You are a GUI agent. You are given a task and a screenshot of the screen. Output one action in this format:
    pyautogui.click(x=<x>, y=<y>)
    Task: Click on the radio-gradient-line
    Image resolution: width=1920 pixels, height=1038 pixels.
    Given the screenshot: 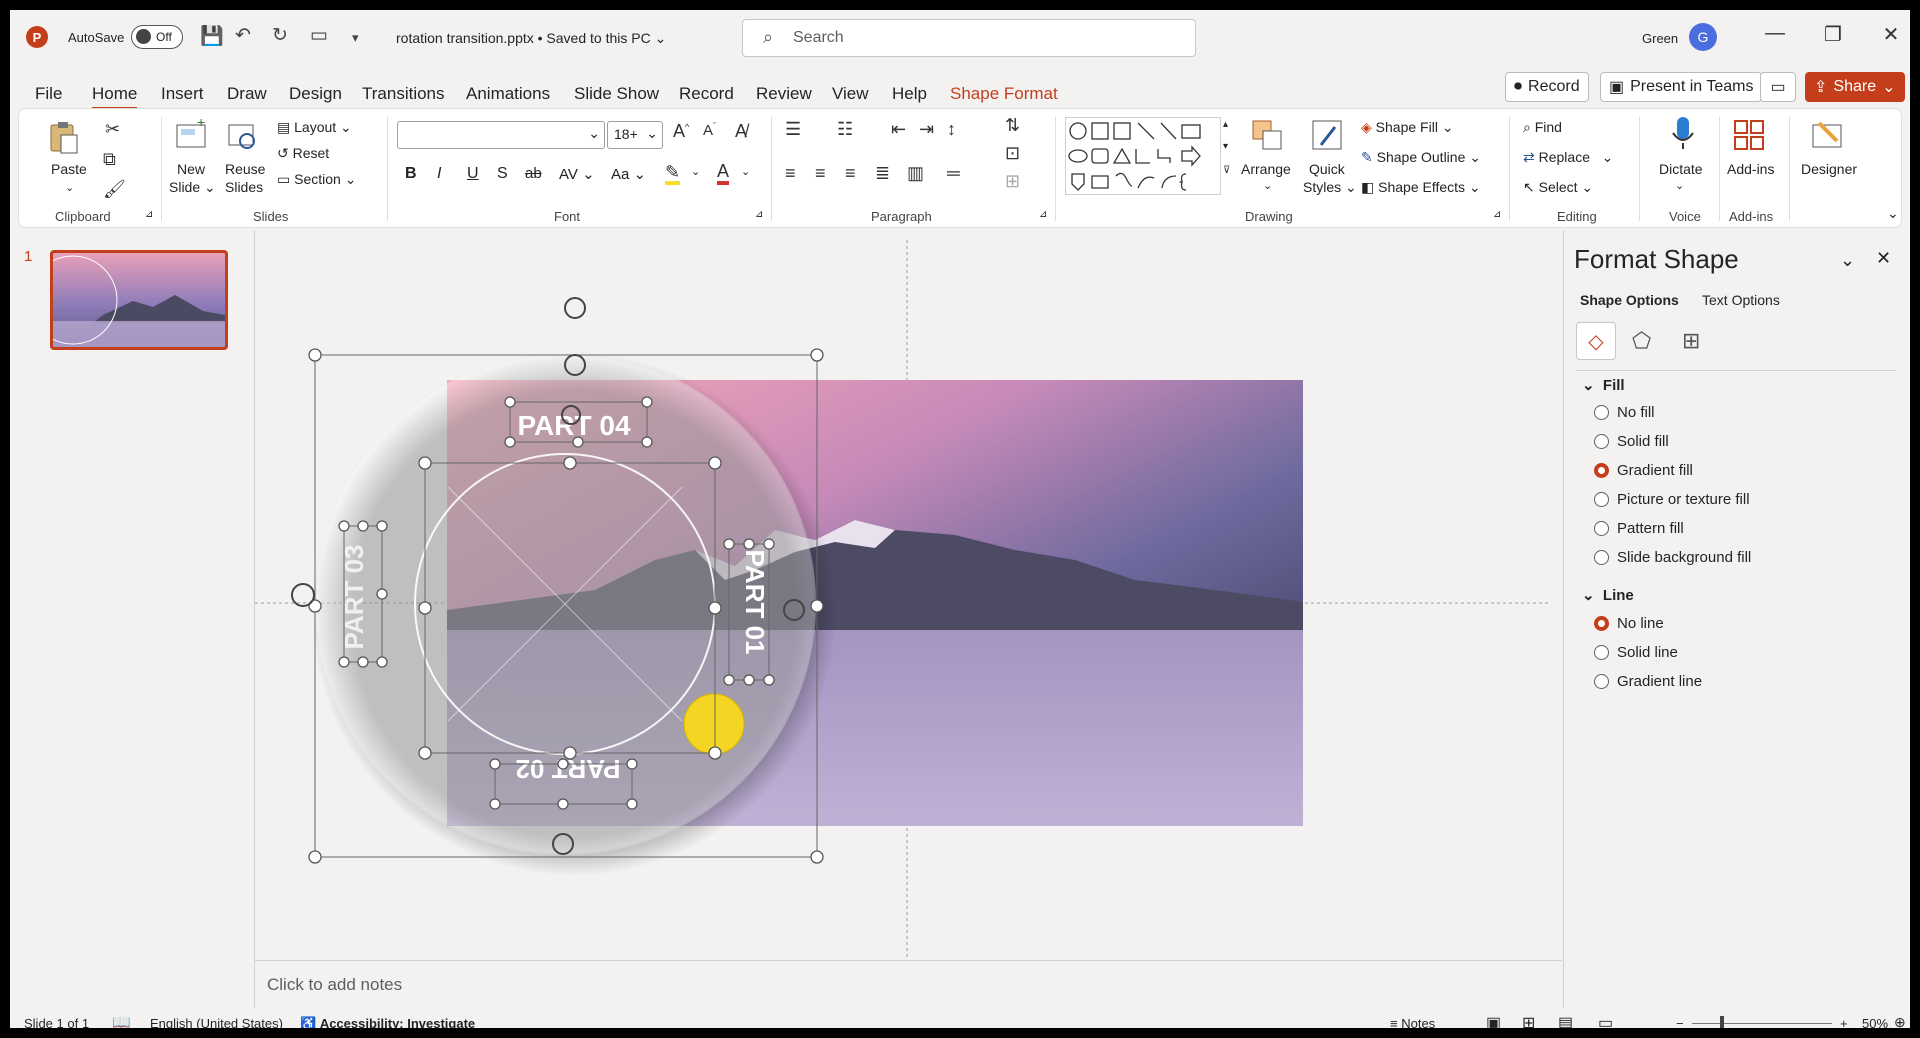 What is the action you would take?
    pyautogui.click(x=1601, y=681)
    